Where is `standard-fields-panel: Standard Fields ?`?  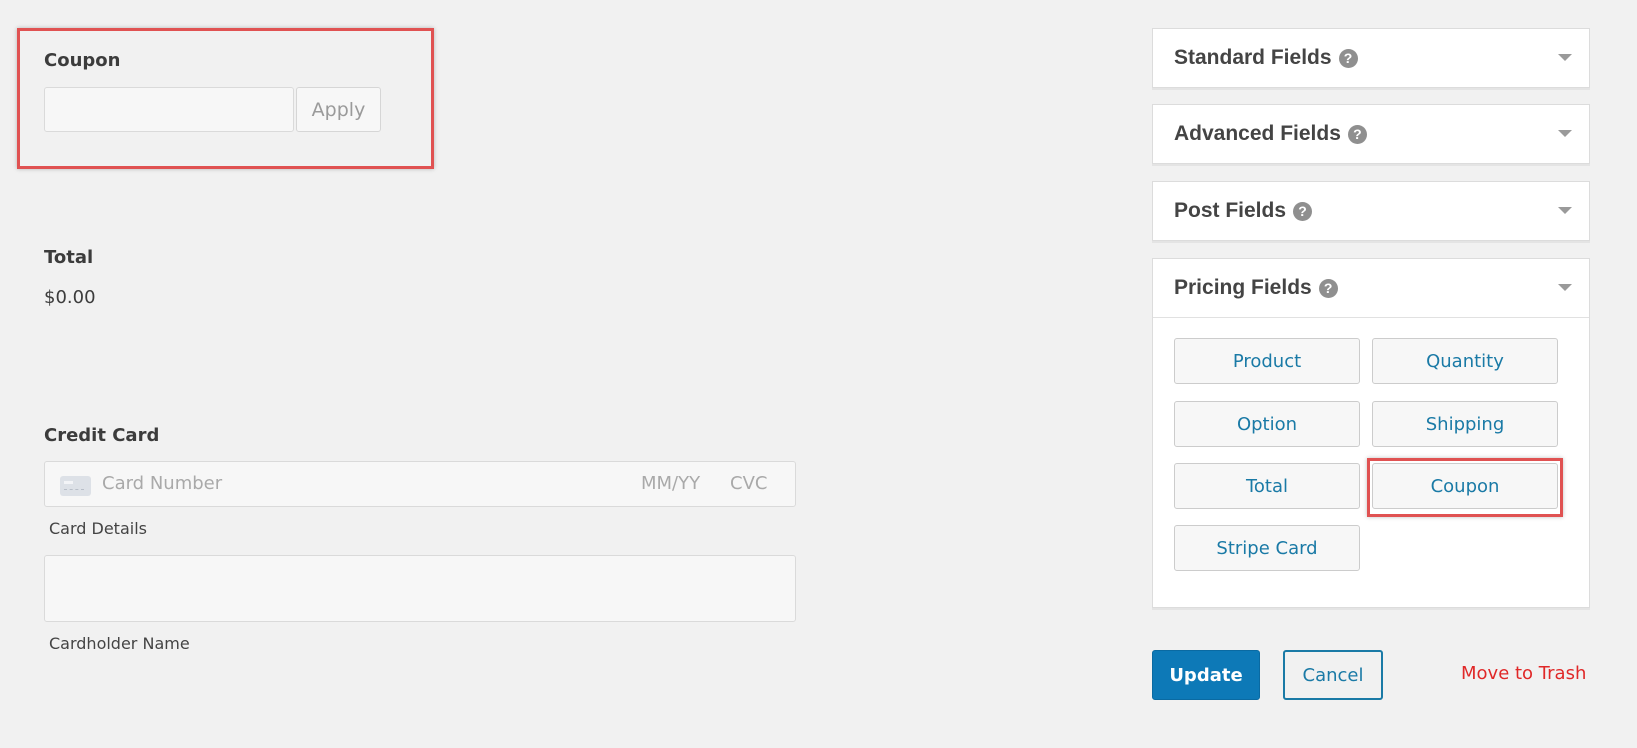
standard-fields-panel: Standard Fields ? is located at coordinates (1371, 58).